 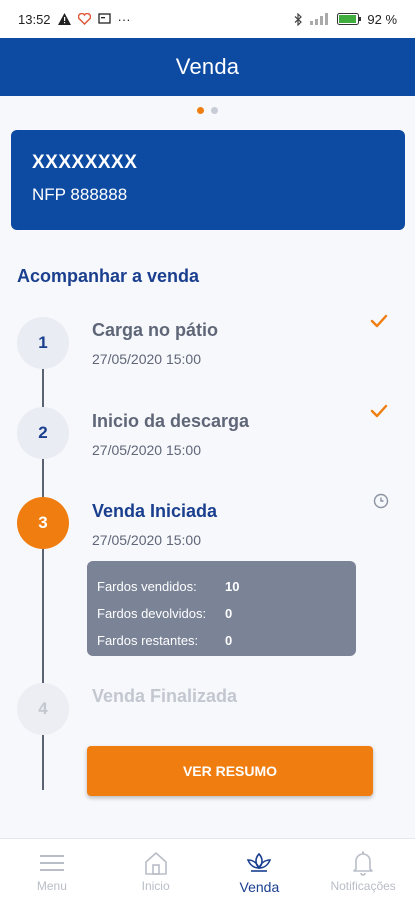 I want to click on page-title: Venda, so click(x=207, y=66).